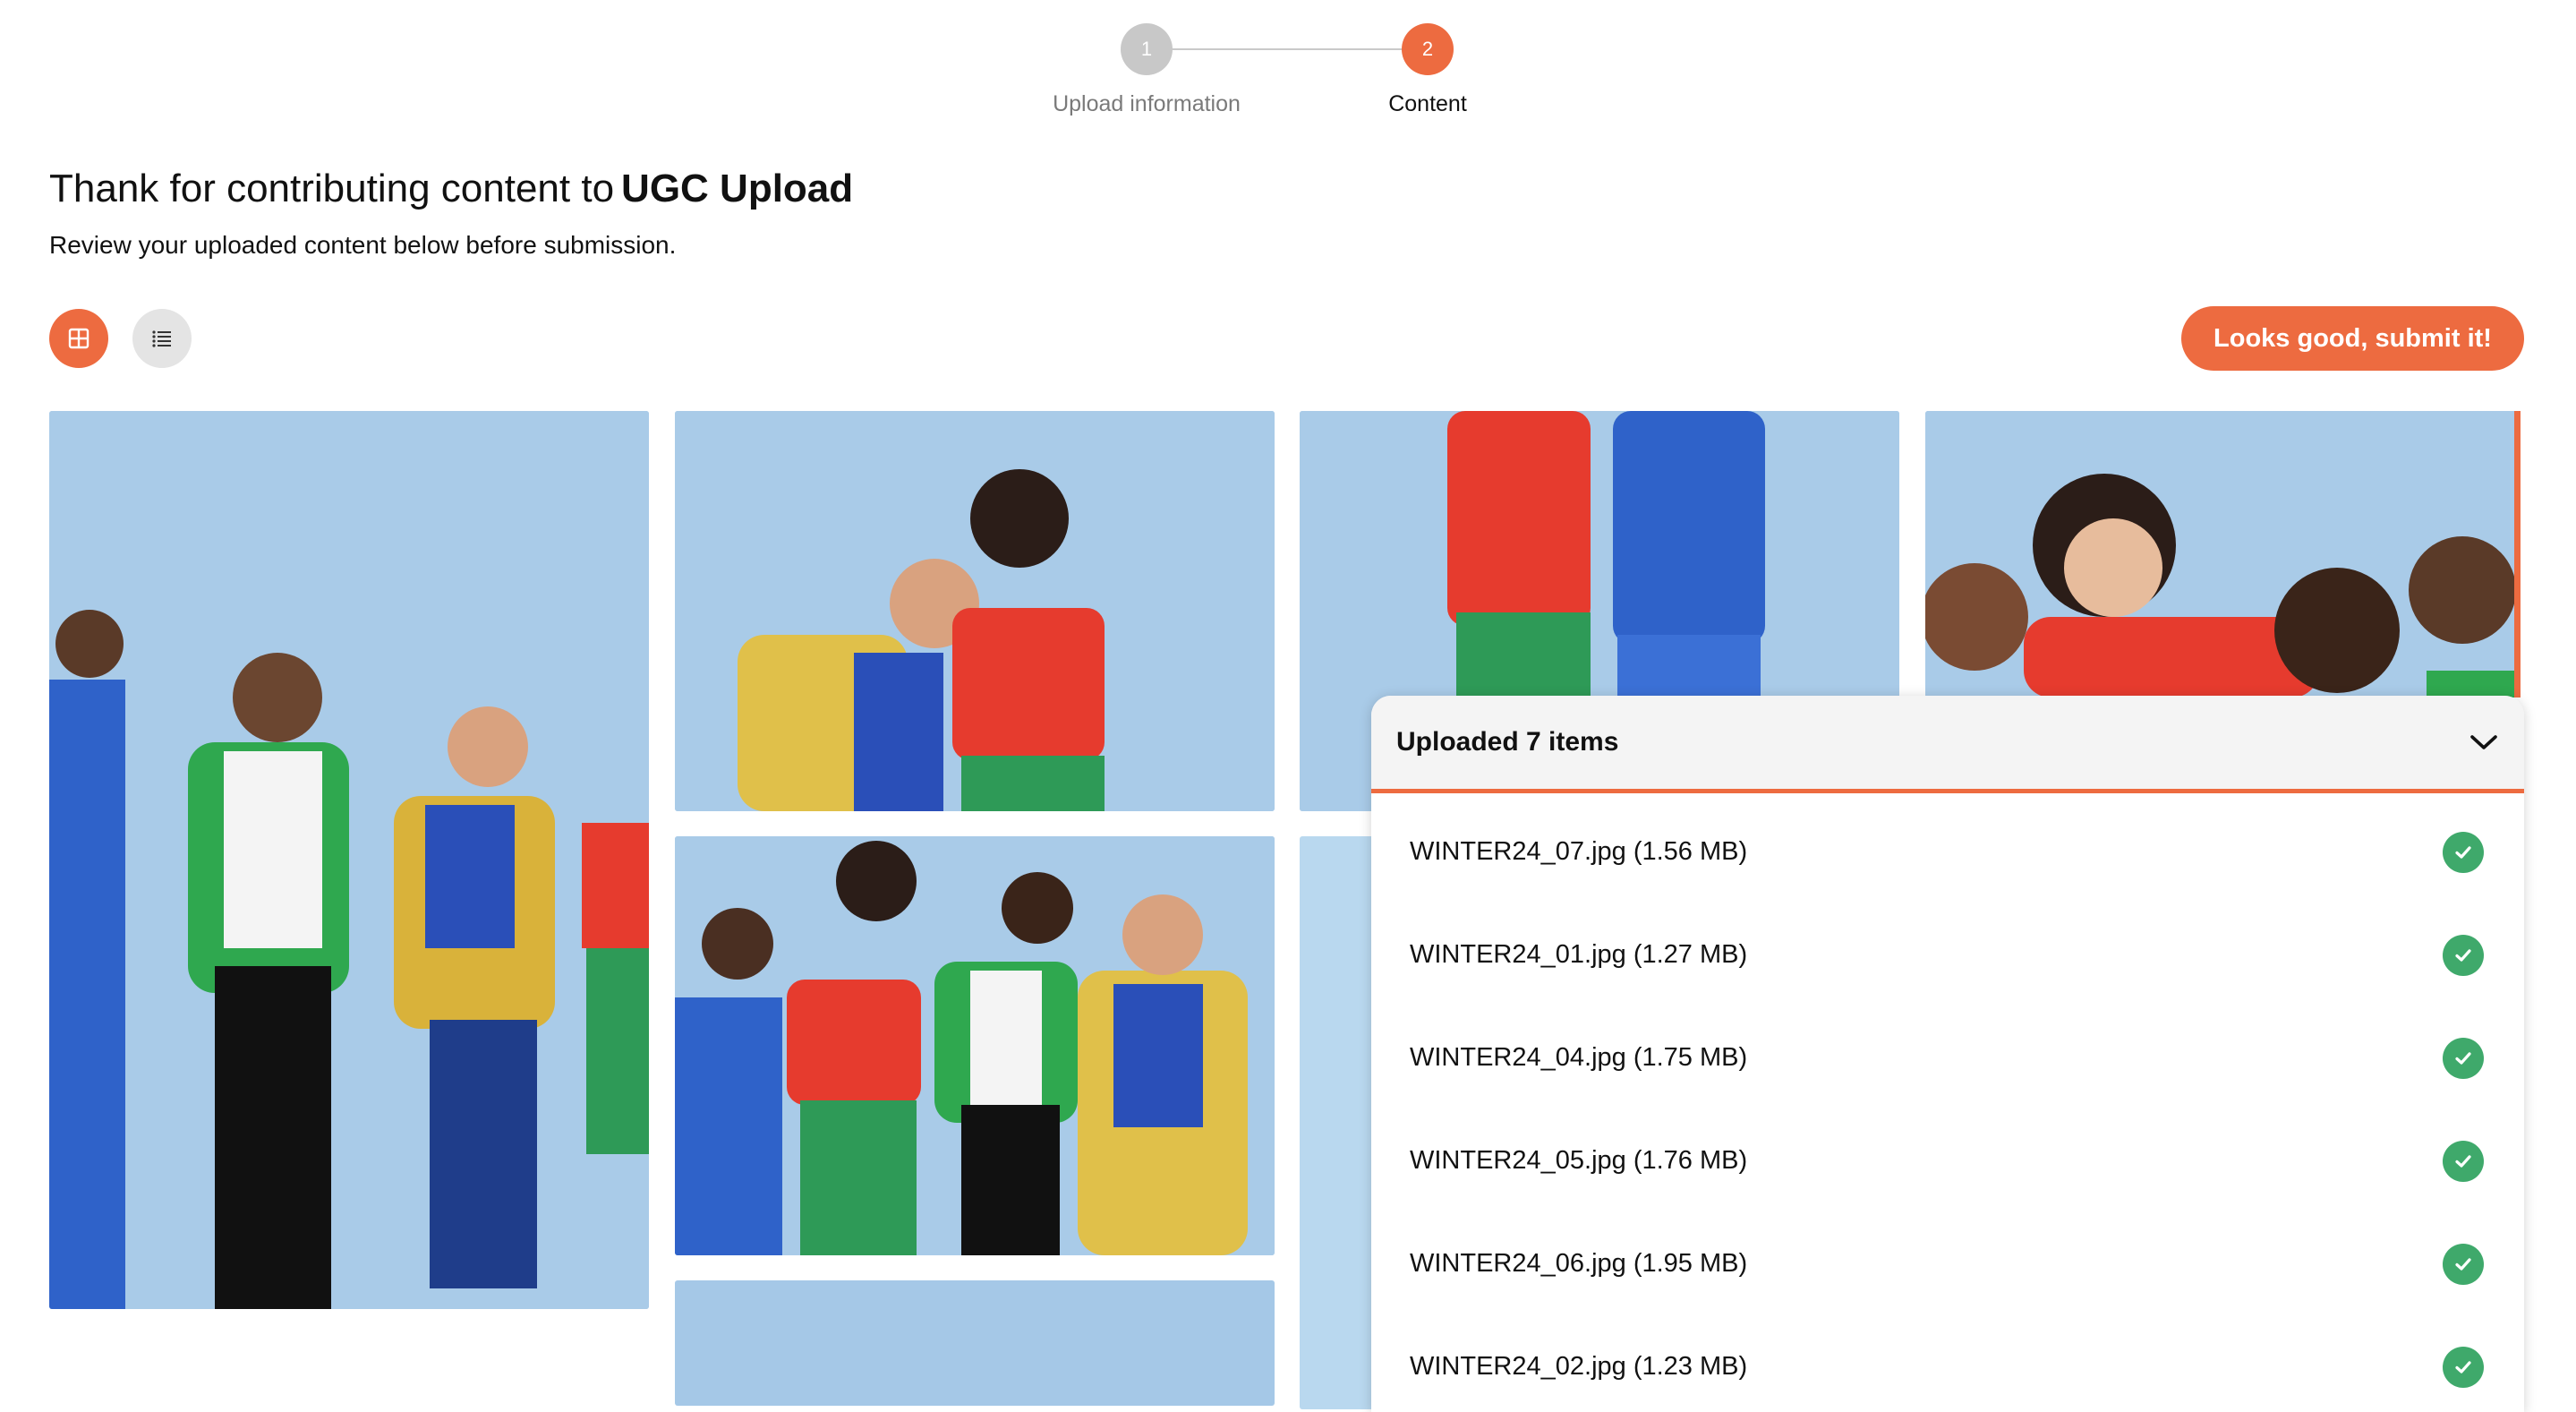 This screenshot has height=1412, width=2576. I want to click on grid-view-icon, so click(79, 338).